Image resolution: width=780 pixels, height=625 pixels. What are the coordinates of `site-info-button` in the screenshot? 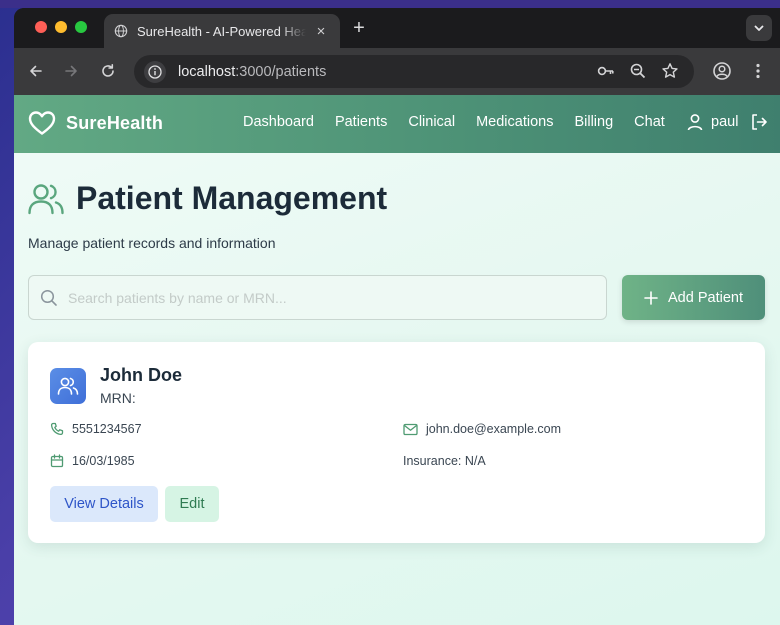 It's located at (155, 71).